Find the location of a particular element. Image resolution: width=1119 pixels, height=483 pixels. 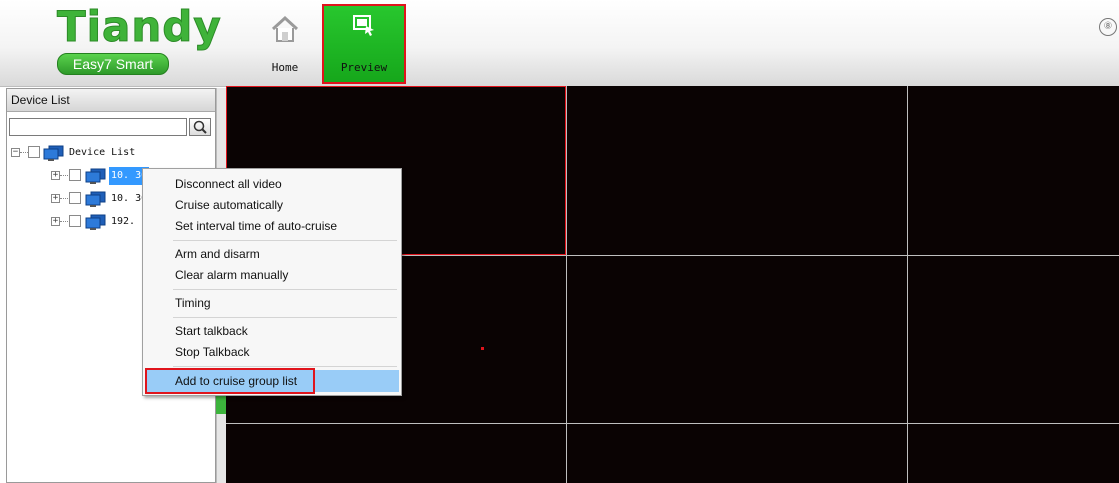

tree-root-checkbox is located at coordinates (34, 152).